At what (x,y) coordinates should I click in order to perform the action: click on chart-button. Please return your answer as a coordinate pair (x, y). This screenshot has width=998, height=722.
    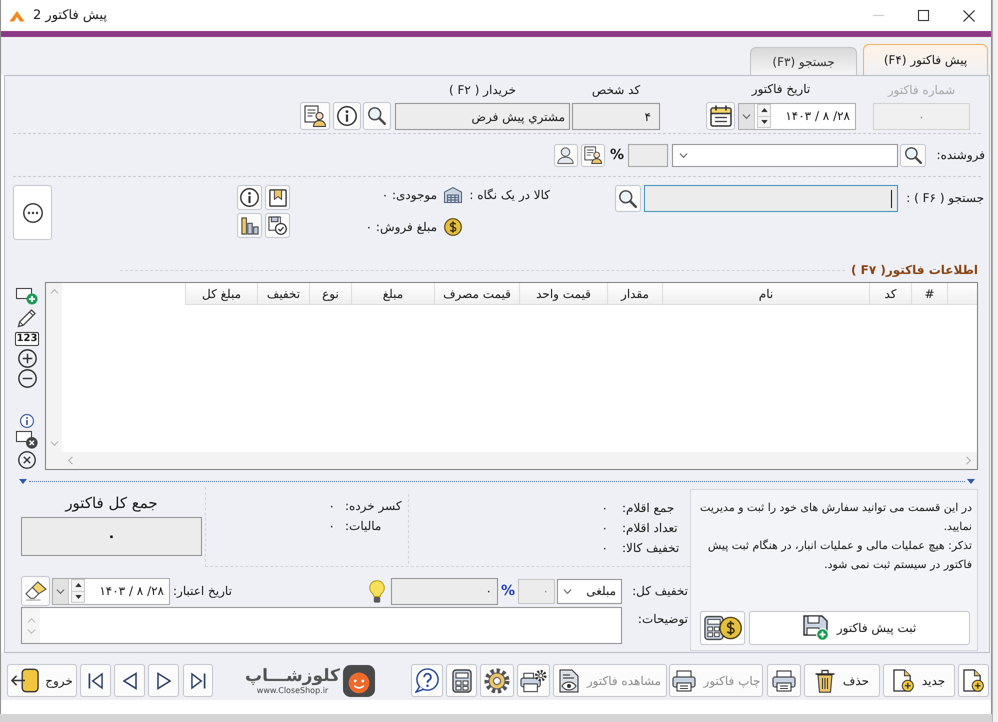
    Looking at the image, I should click on (249, 225).